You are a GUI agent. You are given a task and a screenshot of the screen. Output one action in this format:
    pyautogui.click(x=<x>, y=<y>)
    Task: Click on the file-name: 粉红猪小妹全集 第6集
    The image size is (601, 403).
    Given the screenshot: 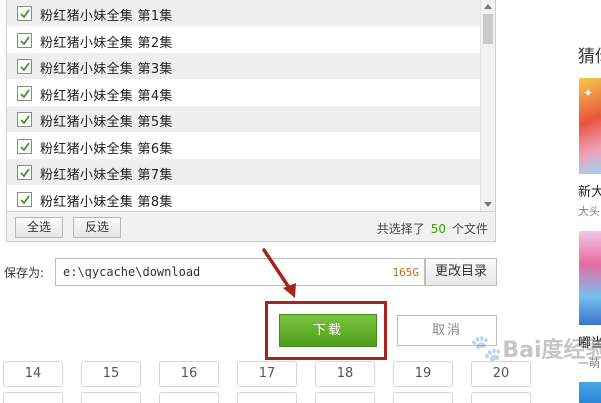 What is the action you would take?
    pyautogui.click(x=106, y=147)
    